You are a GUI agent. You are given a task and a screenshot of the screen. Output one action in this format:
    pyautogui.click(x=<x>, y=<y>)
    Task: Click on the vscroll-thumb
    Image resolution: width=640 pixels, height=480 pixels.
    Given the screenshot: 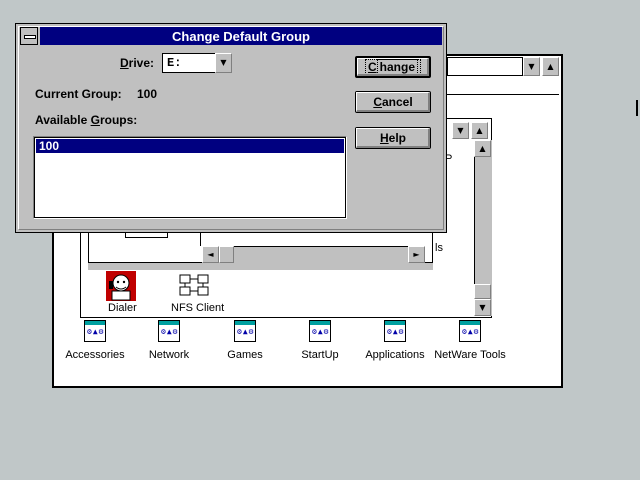 What is the action you would take?
    pyautogui.click(x=482, y=291)
    